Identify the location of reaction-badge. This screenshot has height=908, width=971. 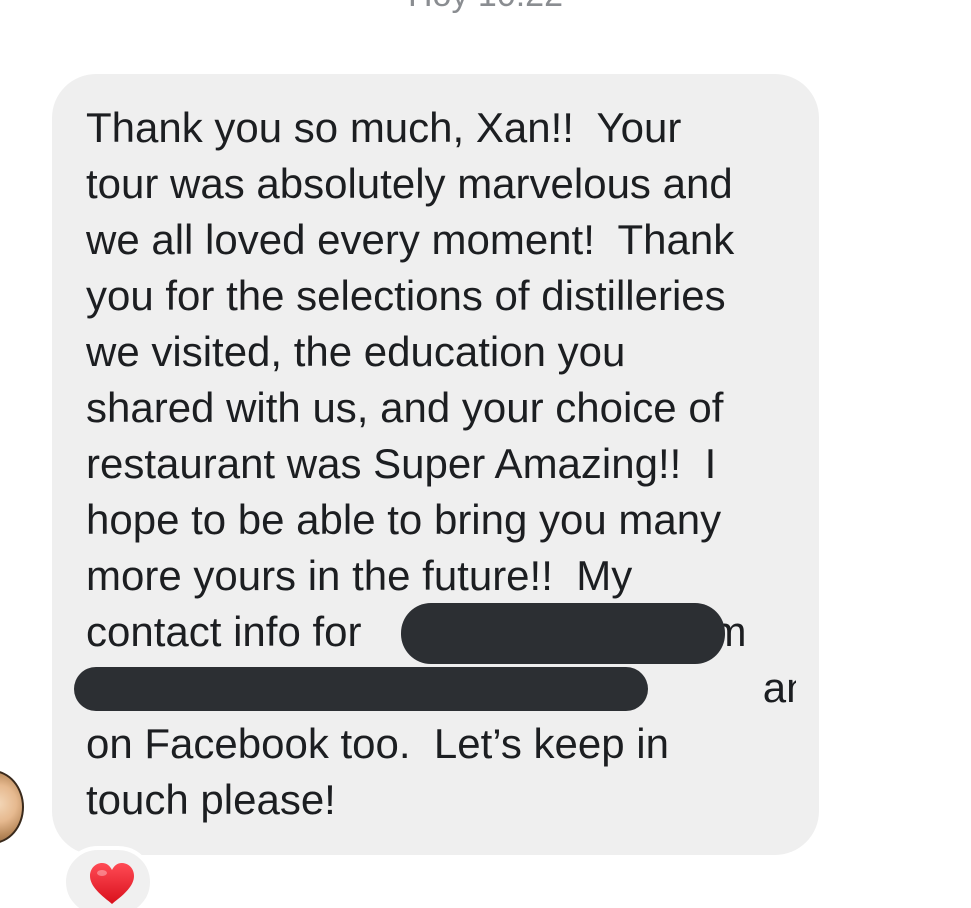
(108, 877).